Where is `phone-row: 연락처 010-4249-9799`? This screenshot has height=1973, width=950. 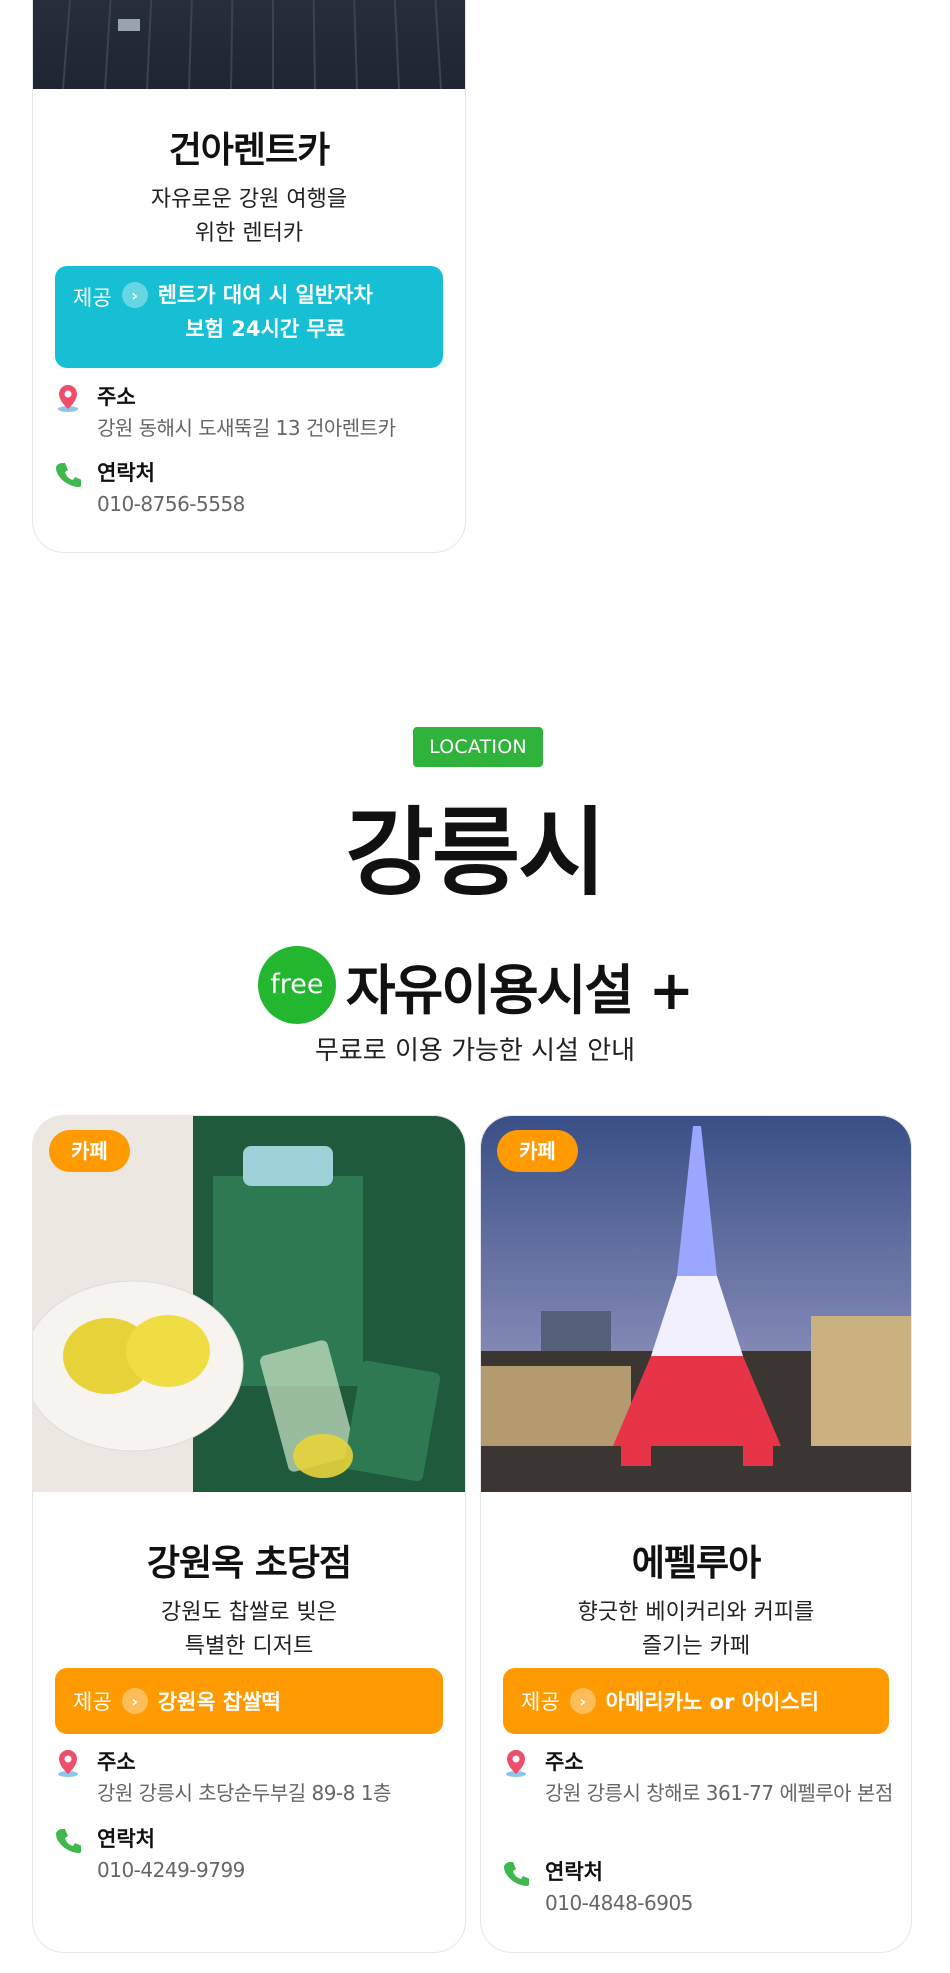 phone-row: 연락처 010-4249-9799 is located at coordinates (251, 1858).